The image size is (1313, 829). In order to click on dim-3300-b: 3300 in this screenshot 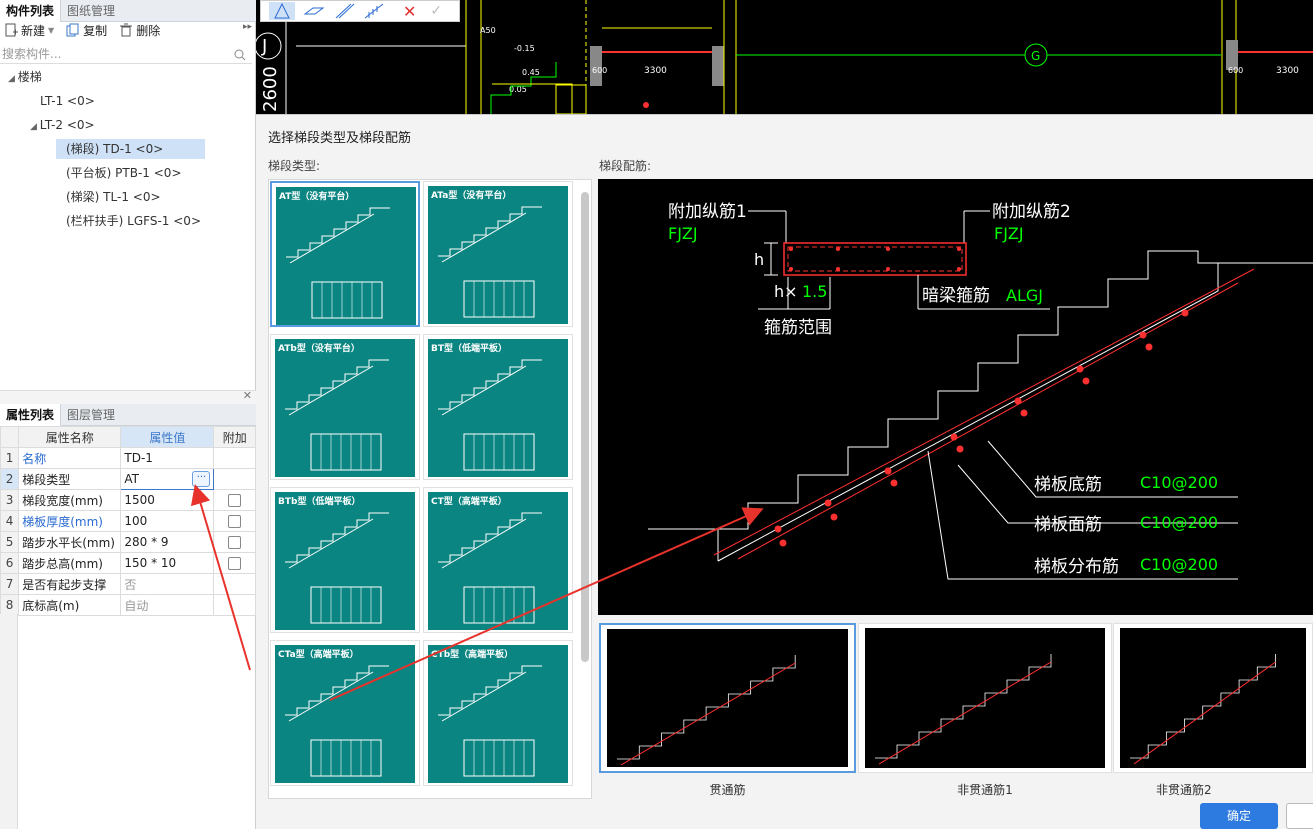, I will do `click(1287, 71)`.